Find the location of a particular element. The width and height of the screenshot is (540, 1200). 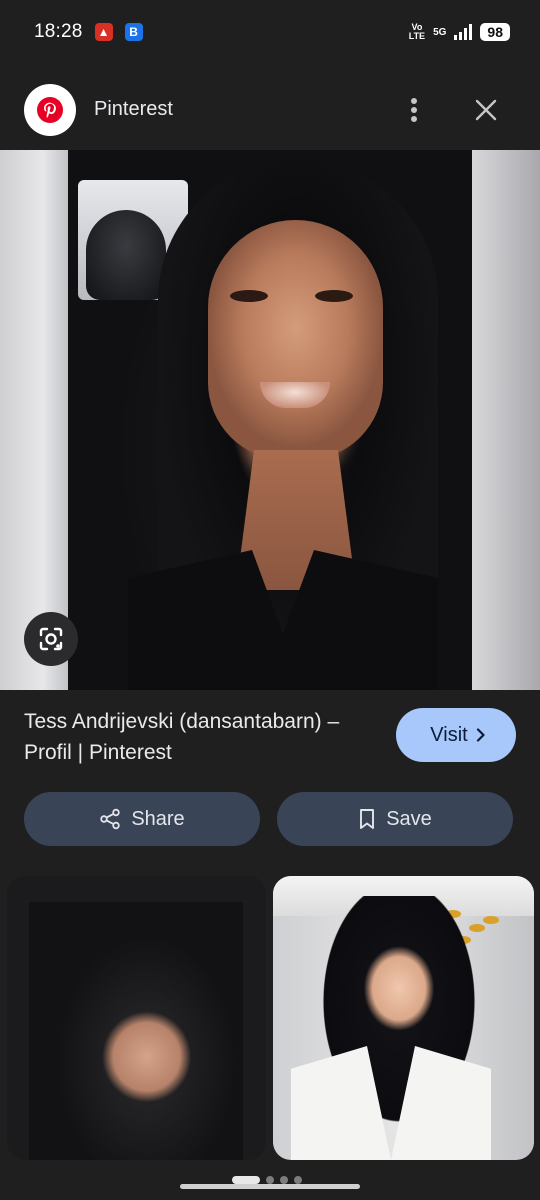

lens-icon is located at coordinates (51, 639).